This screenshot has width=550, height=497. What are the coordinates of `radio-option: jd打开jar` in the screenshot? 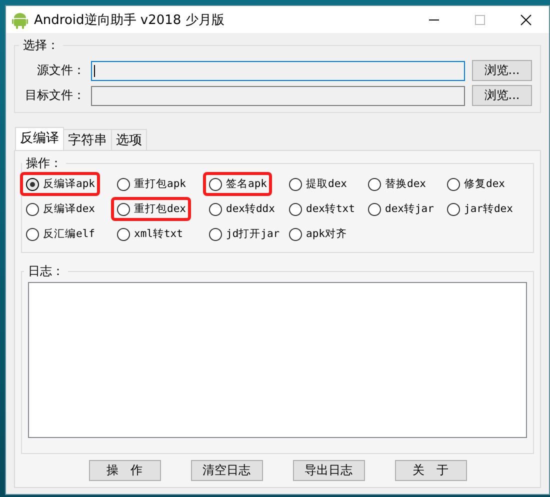 It's located at (244, 234).